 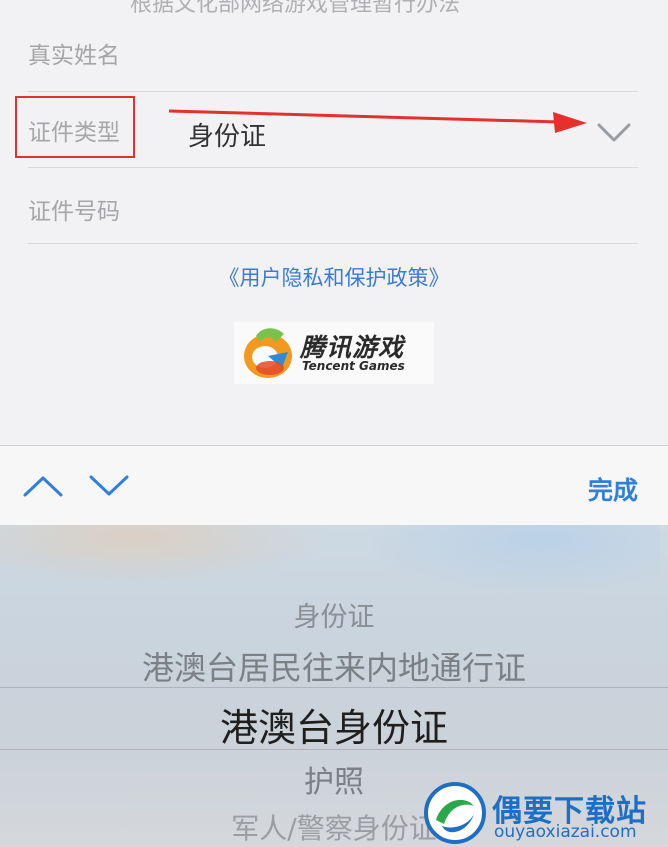 What do you see at coordinates (353, 366) in the screenshot?
I see `logo-text-en: Tencent Games` at bounding box center [353, 366].